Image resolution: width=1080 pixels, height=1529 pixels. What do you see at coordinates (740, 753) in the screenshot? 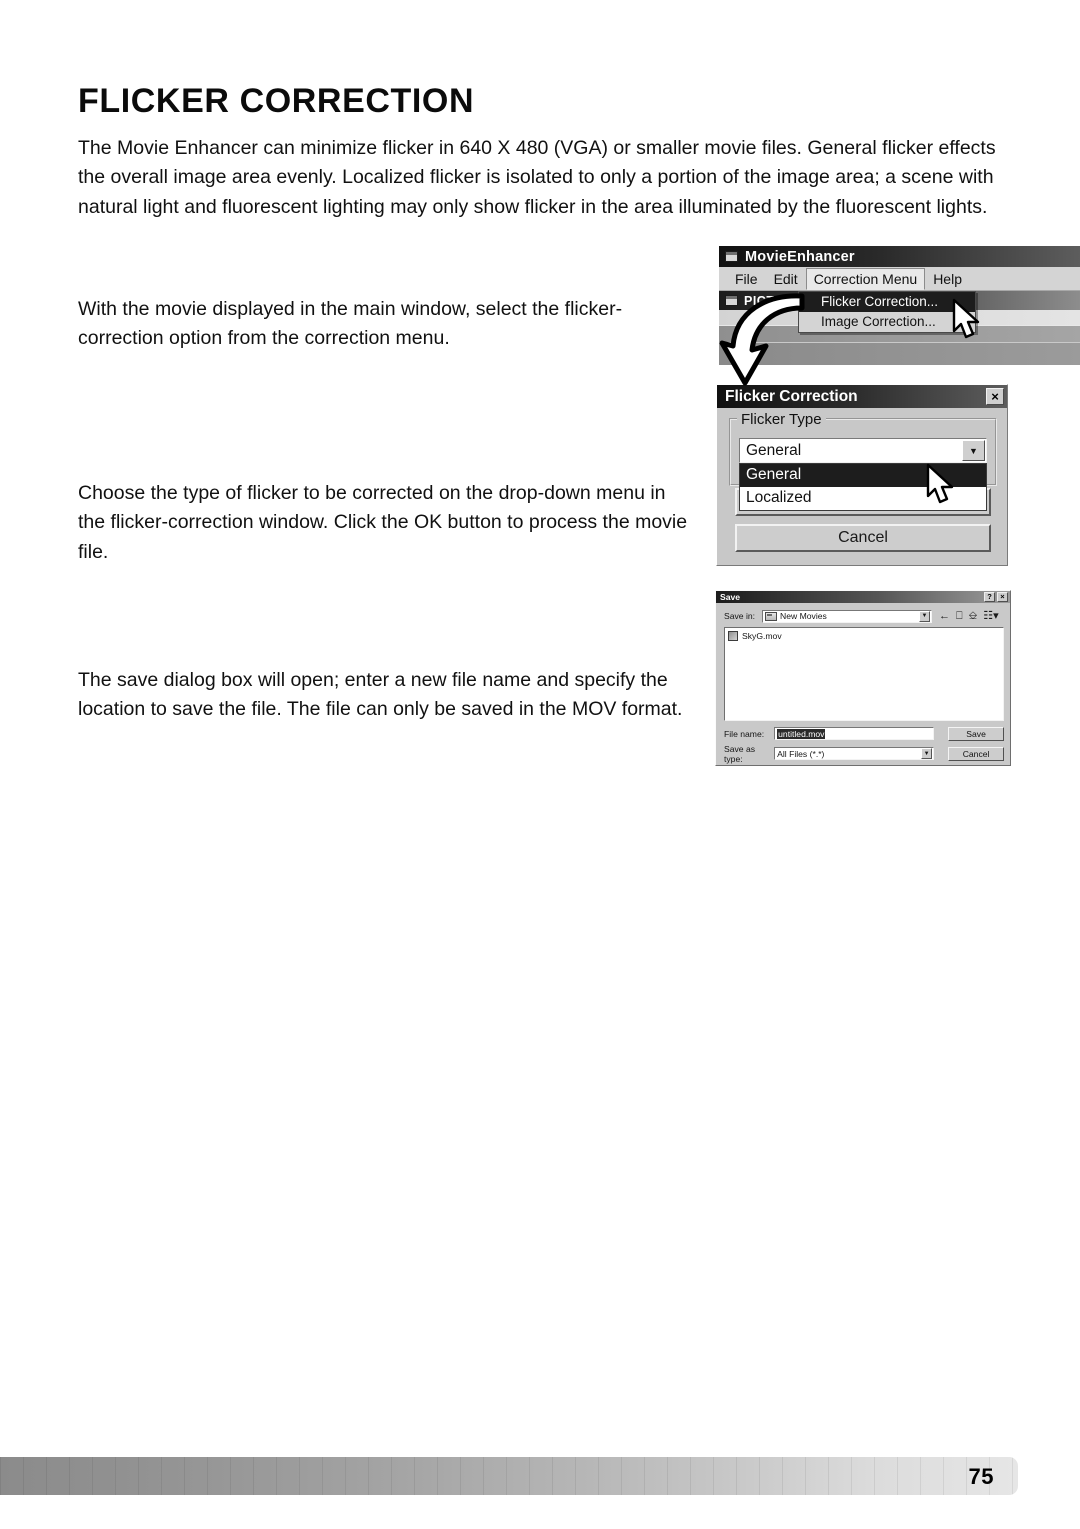
I see `file-type-label: Save as type:` at bounding box center [740, 753].